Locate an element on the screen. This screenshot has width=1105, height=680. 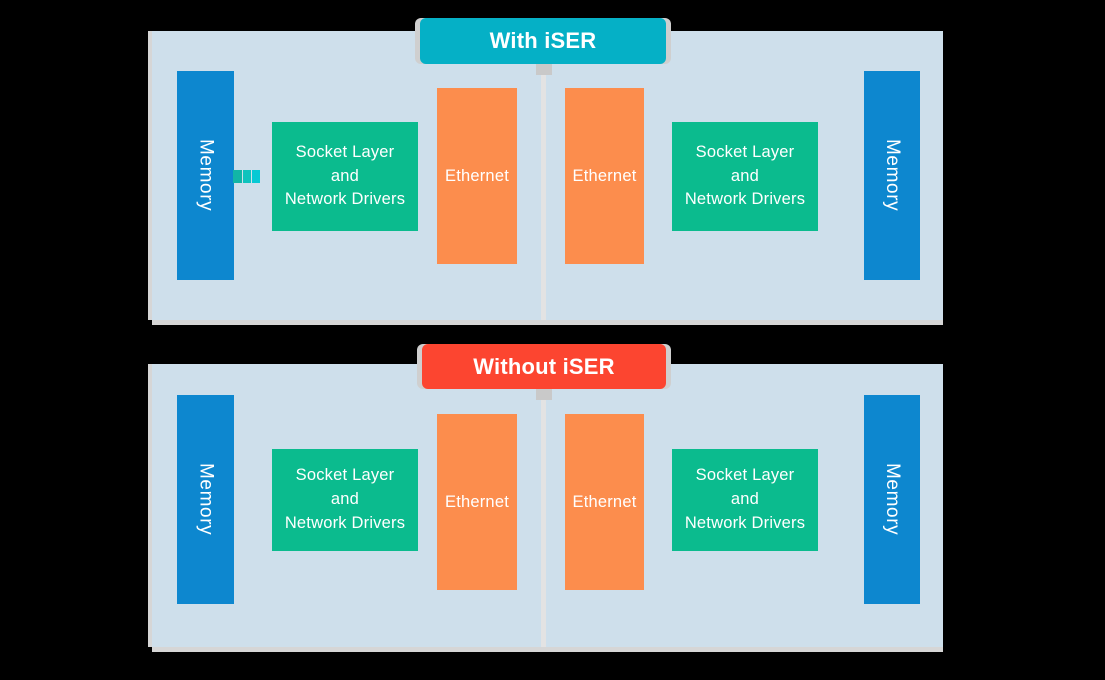
block-sockets-right-with-iser: Socket Layer and Network Drivers is located at coordinates (745, 176).